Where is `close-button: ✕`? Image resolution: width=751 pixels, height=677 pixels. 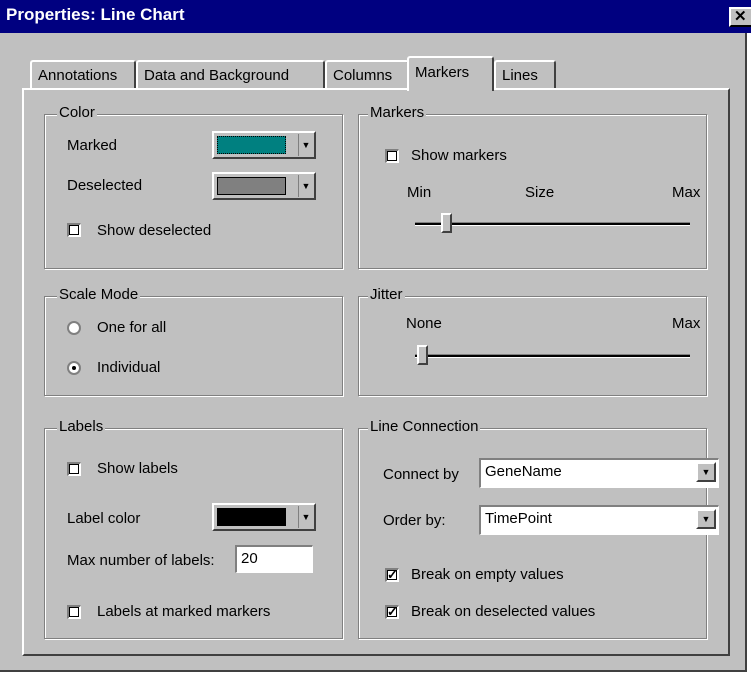 close-button: ✕ is located at coordinates (740, 17).